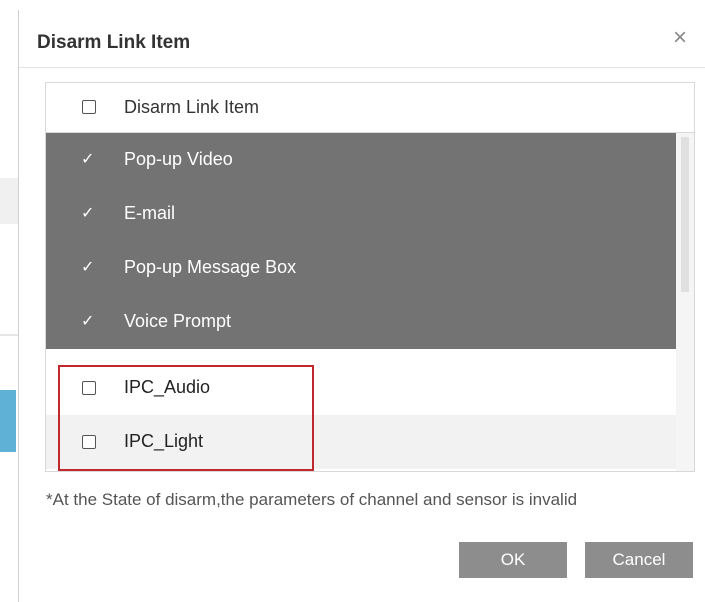 The height and width of the screenshot is (602, 705). What do you see at coordinates (362, 39) in the screenshot?
I see `dialog-header: Disarm Link Item ×` at bounding box center [362, 39].